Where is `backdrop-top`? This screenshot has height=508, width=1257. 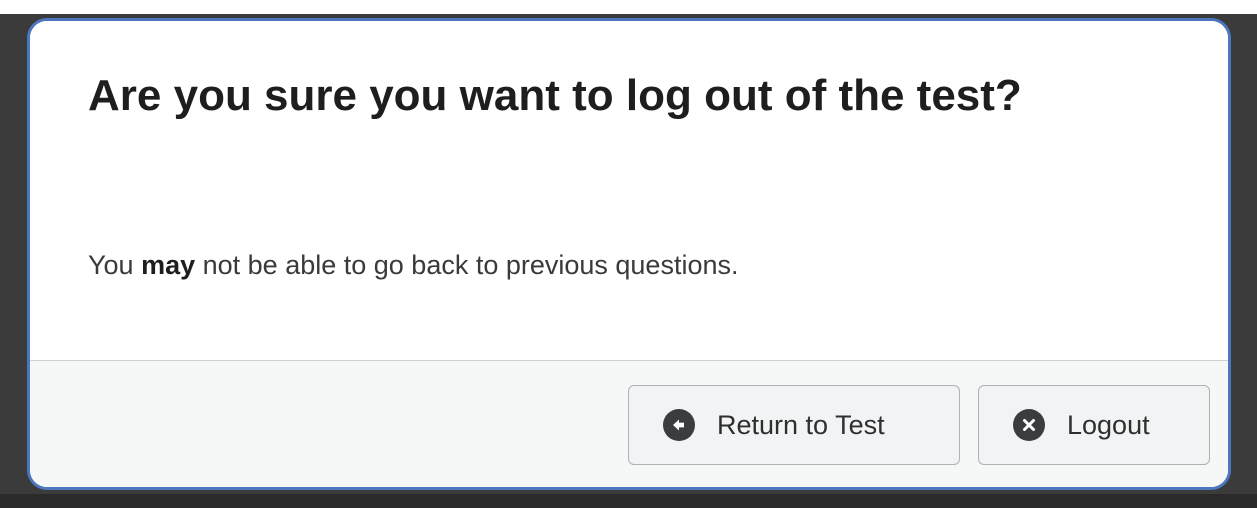 backdrop-top is located at coordinates (628, 7).